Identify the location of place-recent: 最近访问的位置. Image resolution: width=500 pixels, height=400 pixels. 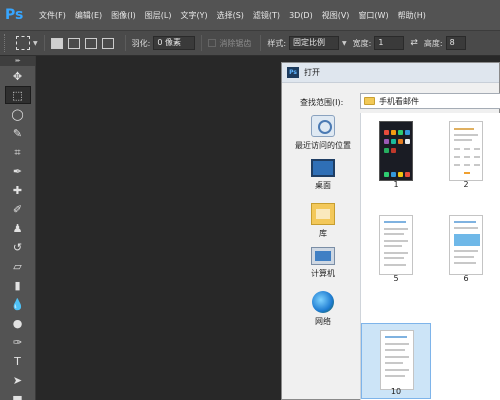
(323, 133).